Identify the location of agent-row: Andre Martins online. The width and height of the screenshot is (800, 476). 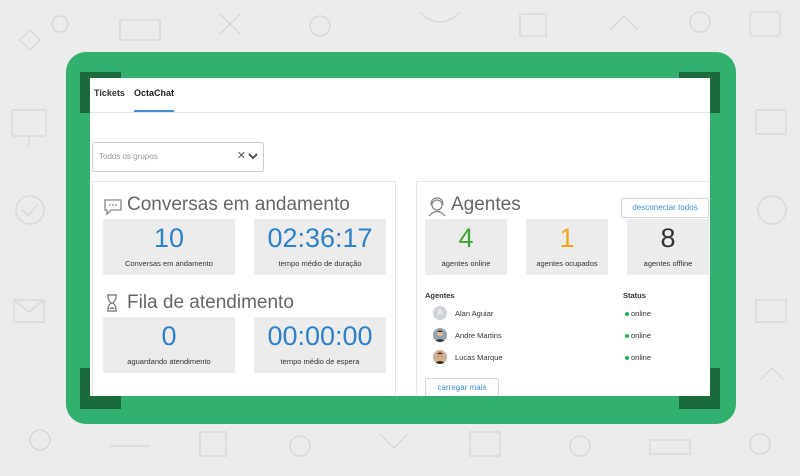
(570, 338).